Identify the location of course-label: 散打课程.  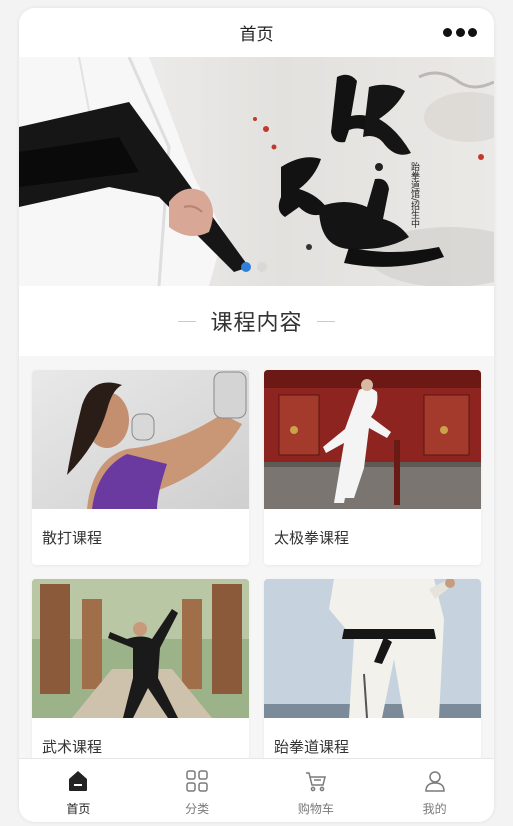
(72, 537).